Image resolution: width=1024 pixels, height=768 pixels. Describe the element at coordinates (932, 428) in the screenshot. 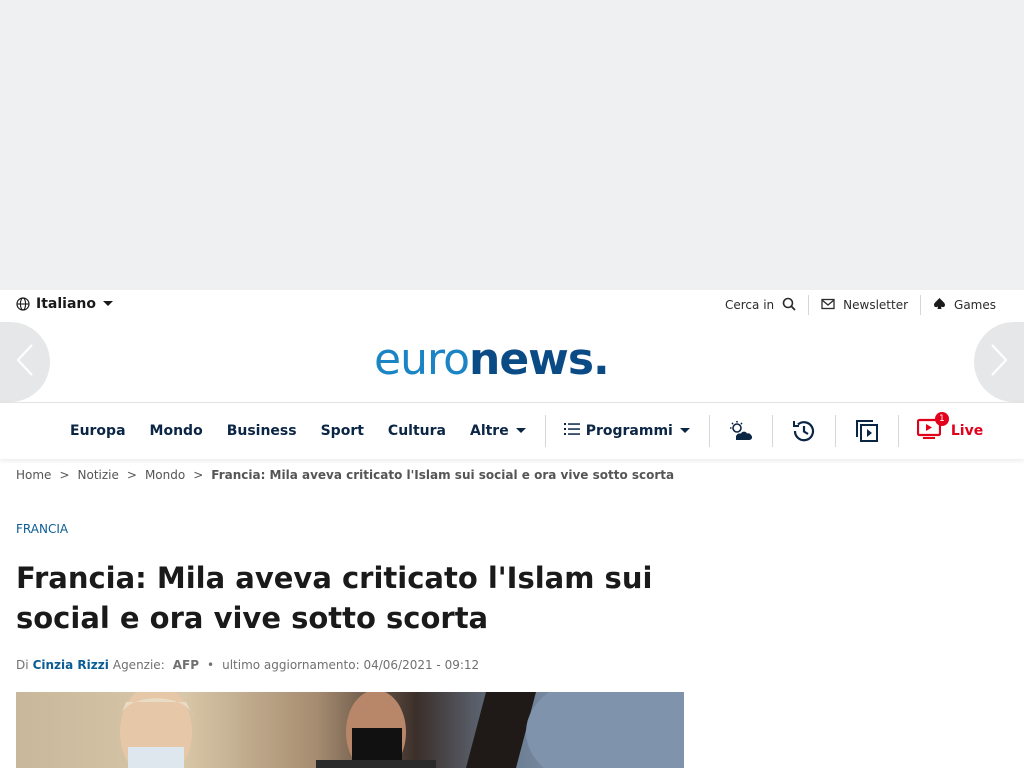

I see `tv-icon: 1` at that location.